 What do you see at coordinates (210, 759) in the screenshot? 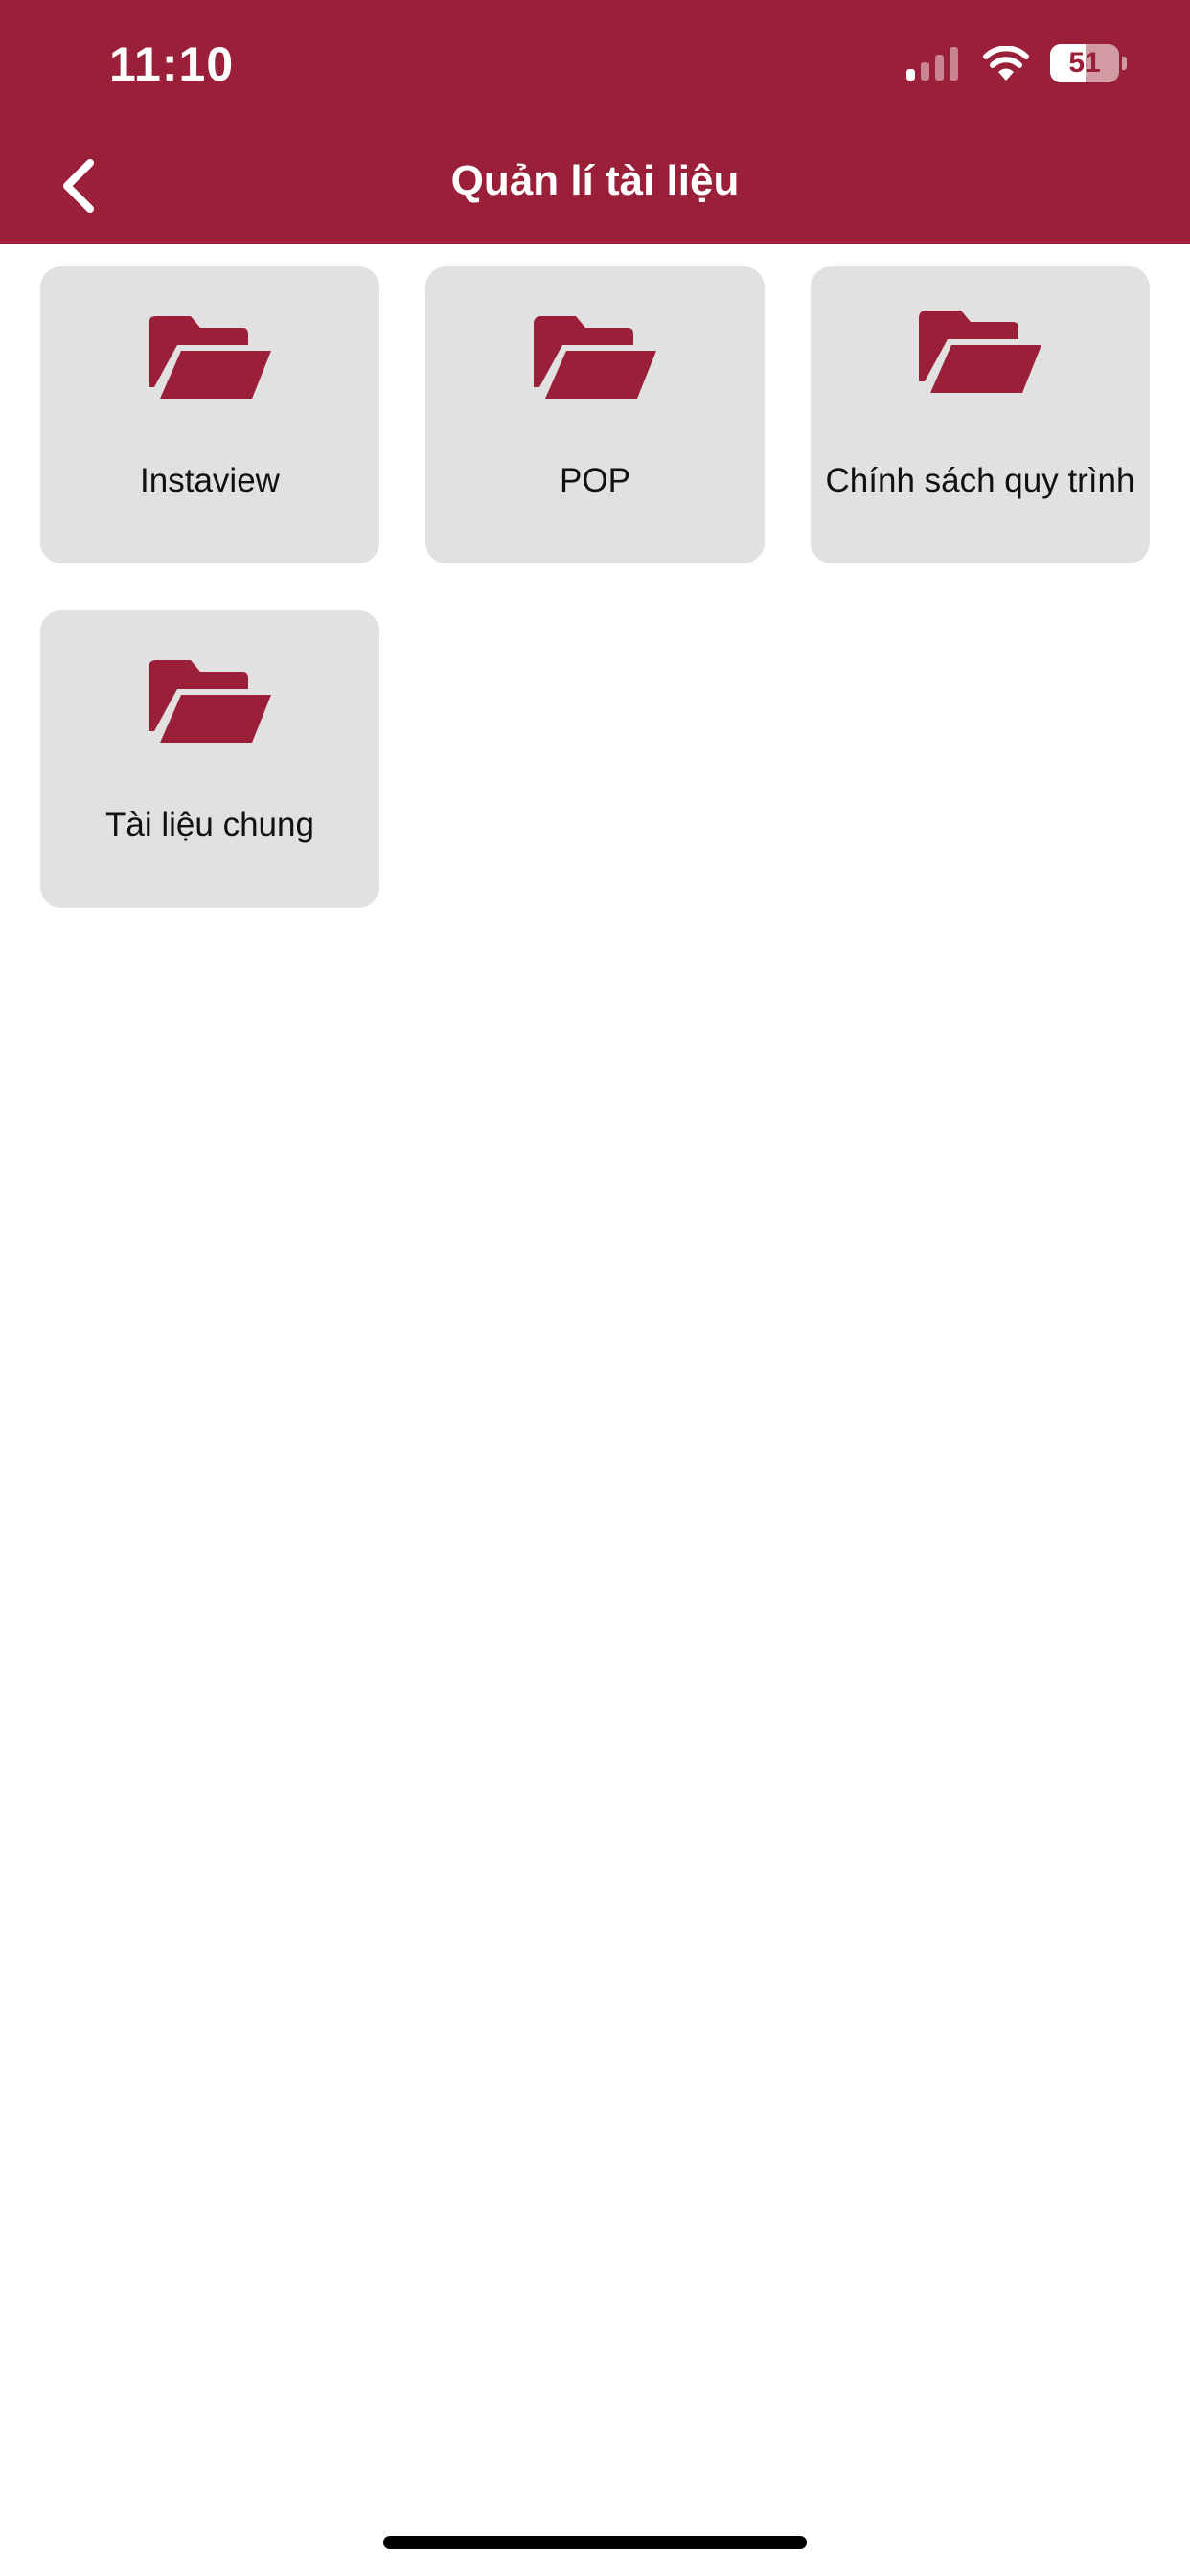
I see `folder-card-tai-lieu-chung: Tài liệu chung` at bounding box center [210, 759].